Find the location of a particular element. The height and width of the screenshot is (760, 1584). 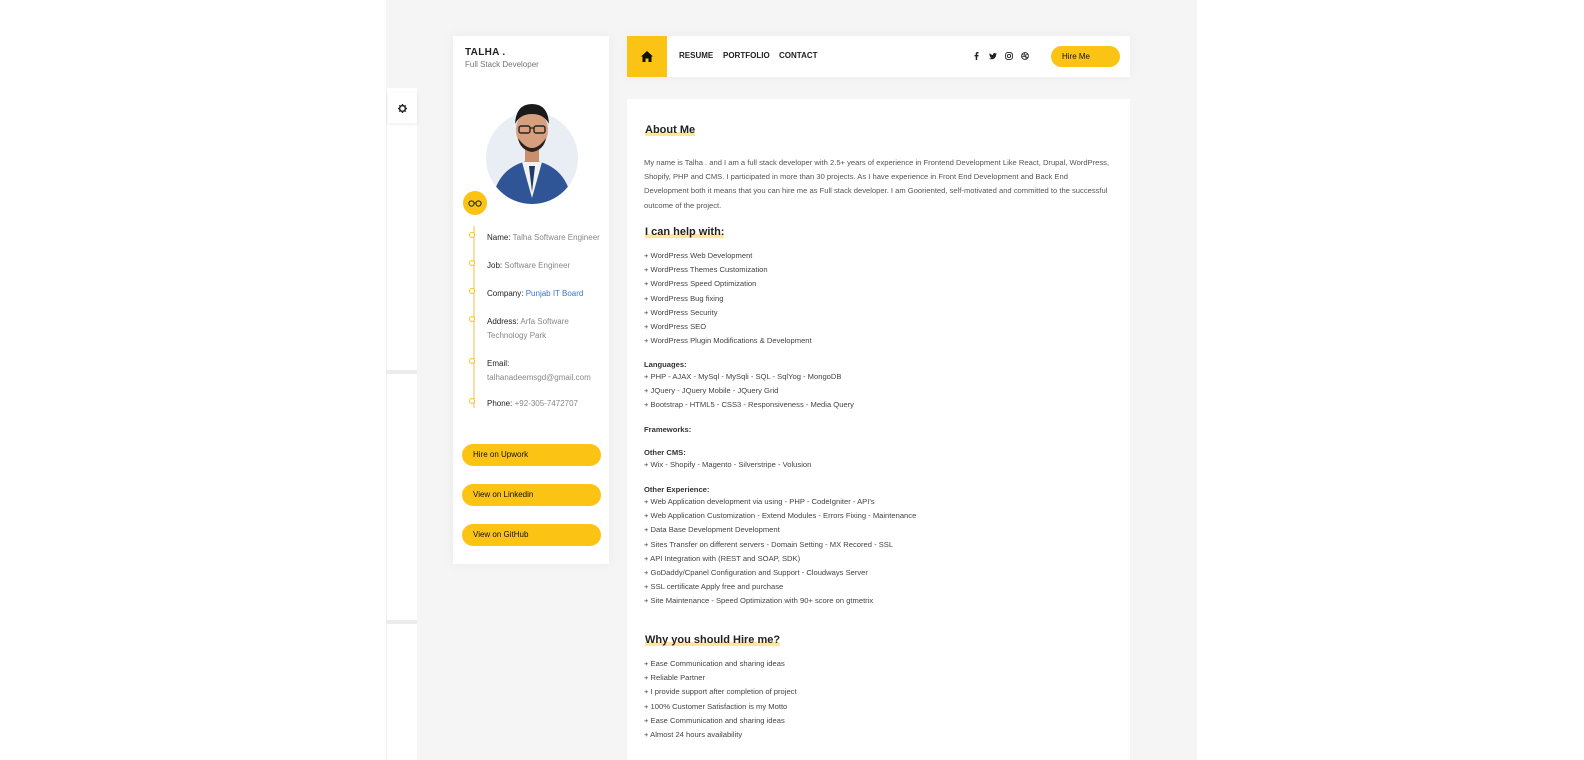

info-value: Talha Software Engineer is located at coordinates (556, 237).